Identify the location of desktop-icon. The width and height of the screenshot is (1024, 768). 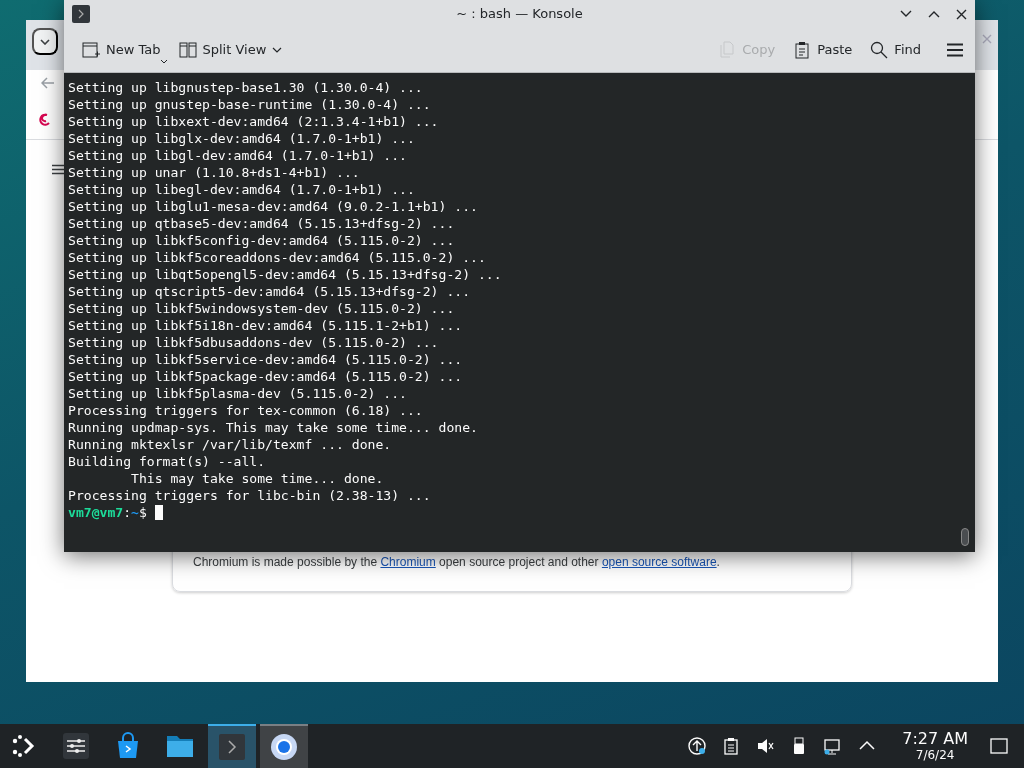
(999, 746).